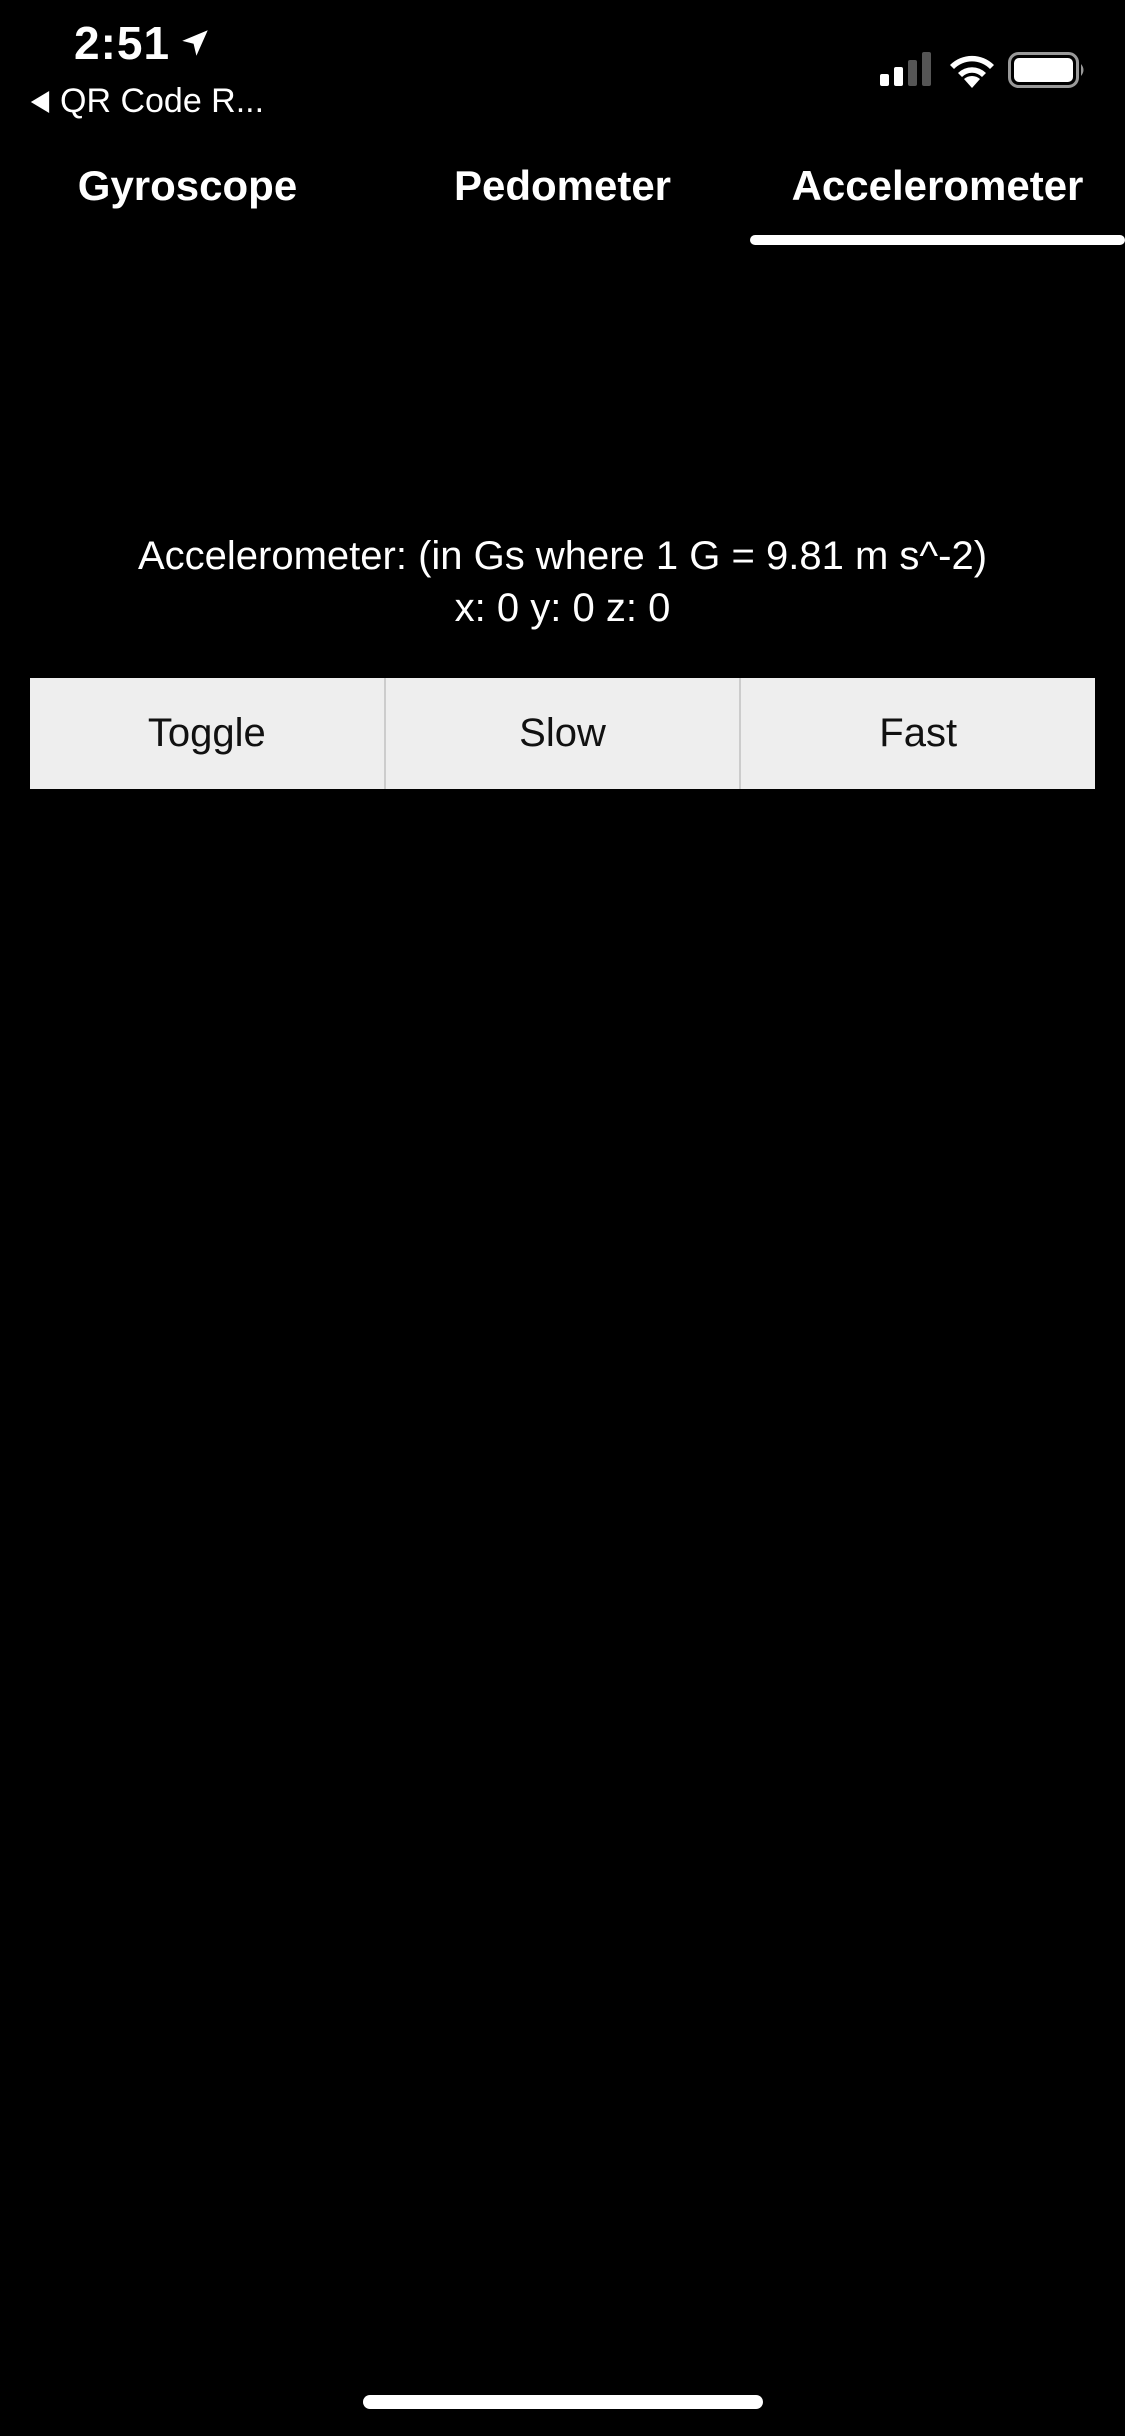 This screenshot has width=1125, height=2436. What do you see at coordinates (918, 733) in the screenshot?
I see `fast-button: Fast` at bounding box center [918, 733].